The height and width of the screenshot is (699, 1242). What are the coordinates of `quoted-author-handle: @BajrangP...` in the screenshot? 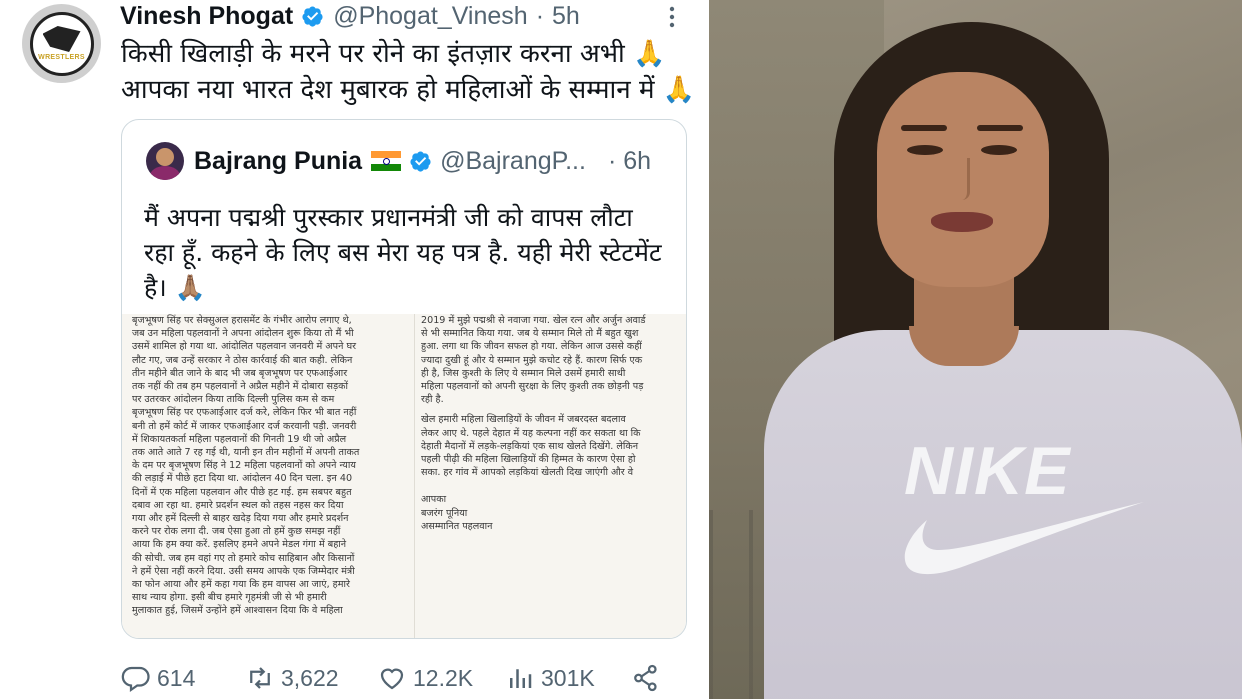 It's located at (513, 161).